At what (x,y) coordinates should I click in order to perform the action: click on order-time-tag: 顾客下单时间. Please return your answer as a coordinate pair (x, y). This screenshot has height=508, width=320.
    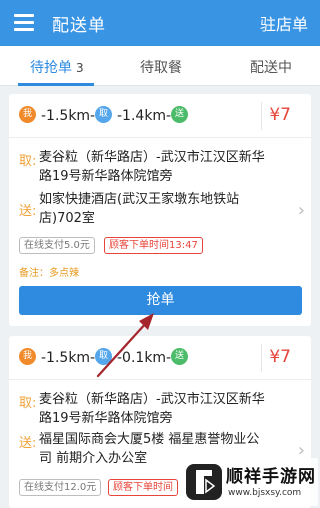
    Looking at the image, I should click on (143, 487).